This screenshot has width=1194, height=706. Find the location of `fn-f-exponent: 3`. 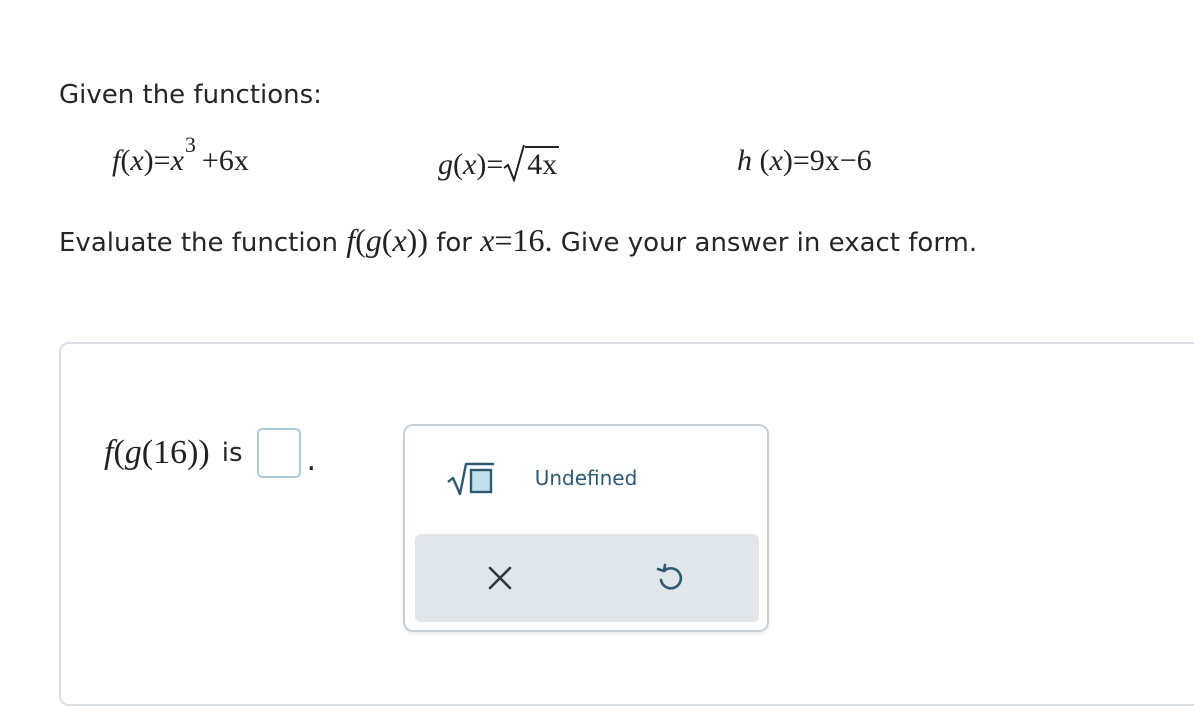

fn-f-exponent: 3 is located at coordinates (190, 144).